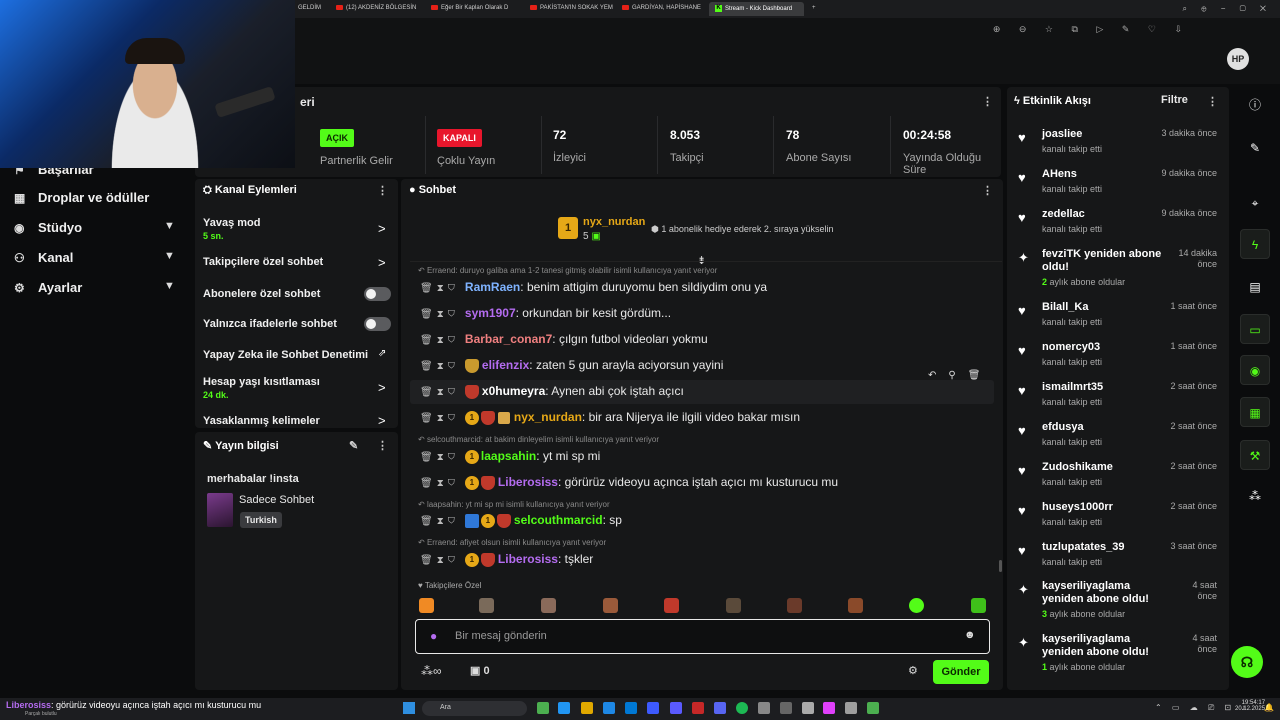  Describe the element at coordinates (285, 355) in the screenshot. I see `ai-moderation-row: Yapay Zeka ile Sohbet Denetimi` at that location.